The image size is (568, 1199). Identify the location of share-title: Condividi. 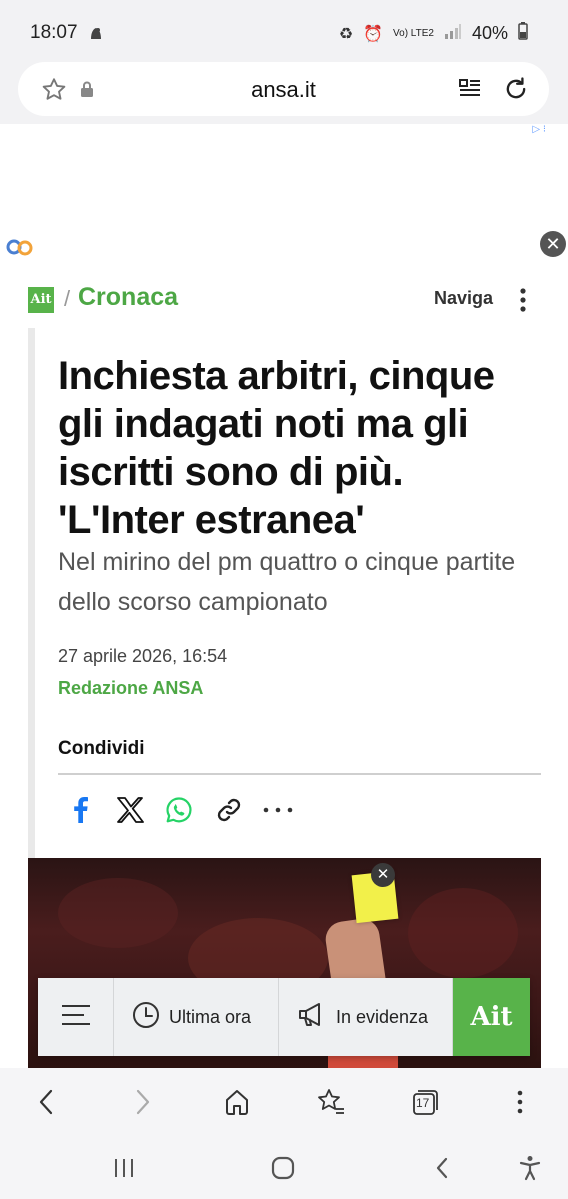
(101, 748).